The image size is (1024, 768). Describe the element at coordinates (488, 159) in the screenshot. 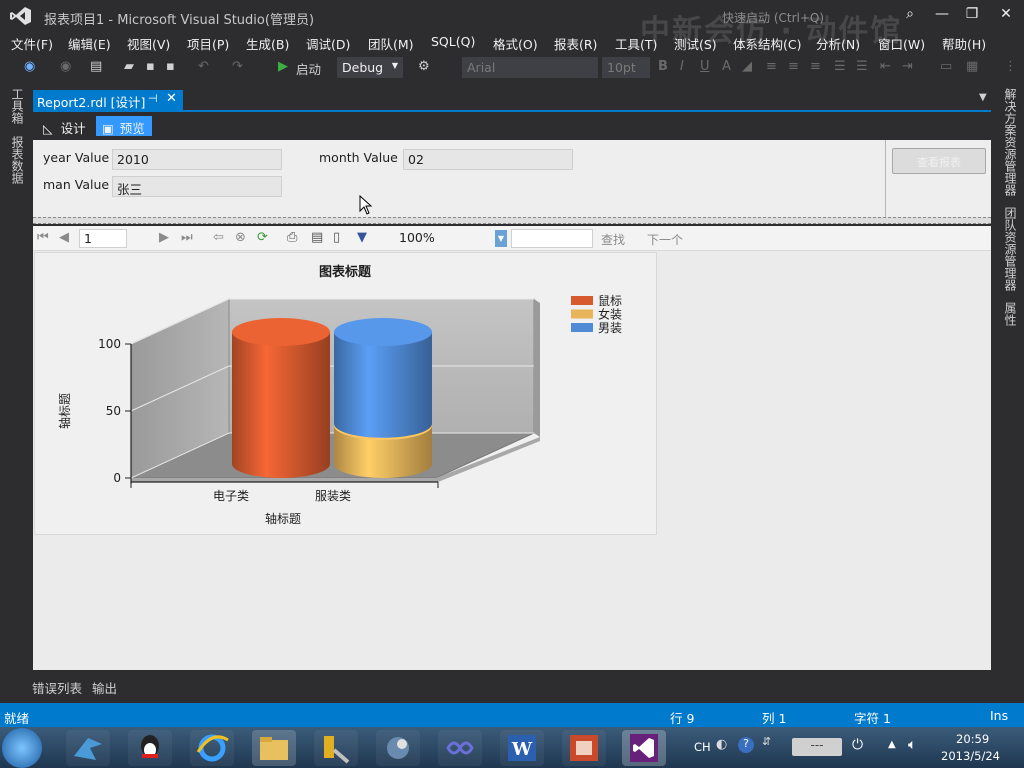

I see `month-input: 02` at that location.